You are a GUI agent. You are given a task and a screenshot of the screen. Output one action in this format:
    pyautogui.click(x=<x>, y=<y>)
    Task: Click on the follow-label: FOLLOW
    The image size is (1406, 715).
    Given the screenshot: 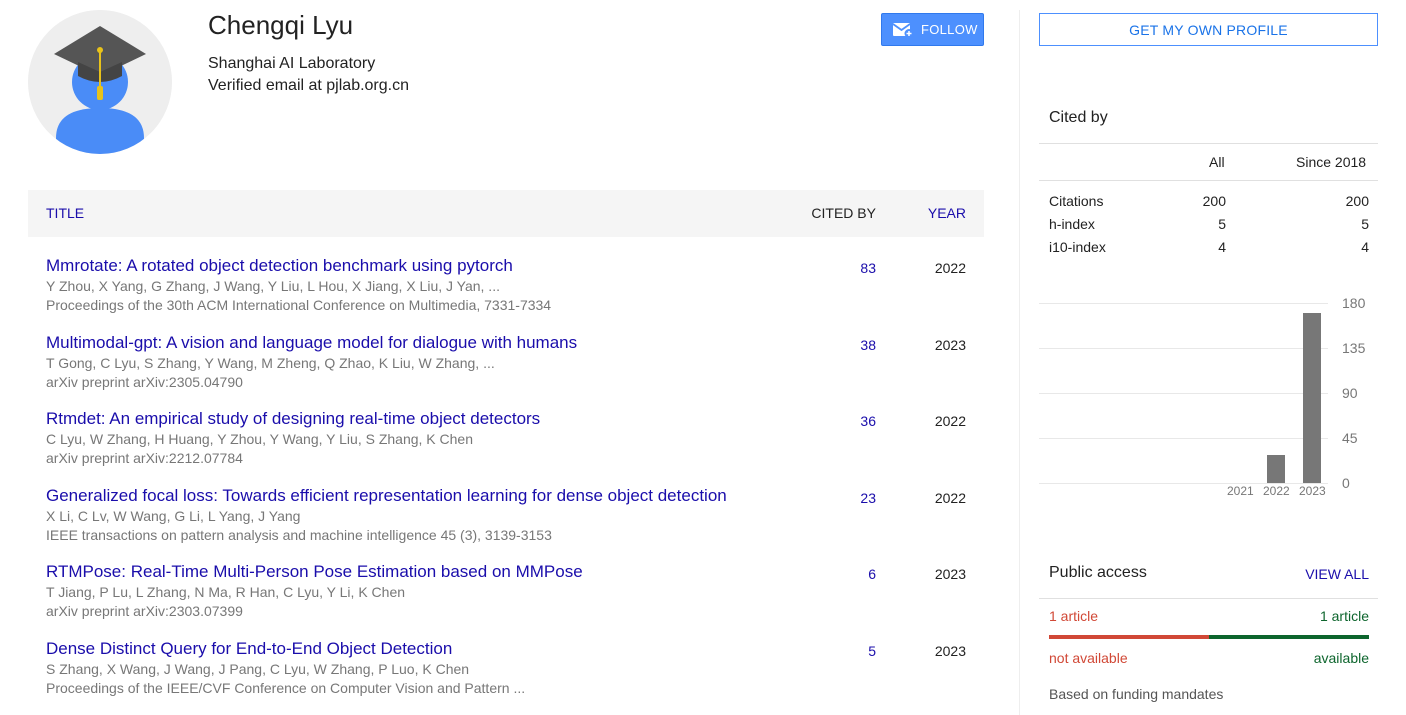 What is the action you would take?
    pyautogui.click(x=949, y=29)
    